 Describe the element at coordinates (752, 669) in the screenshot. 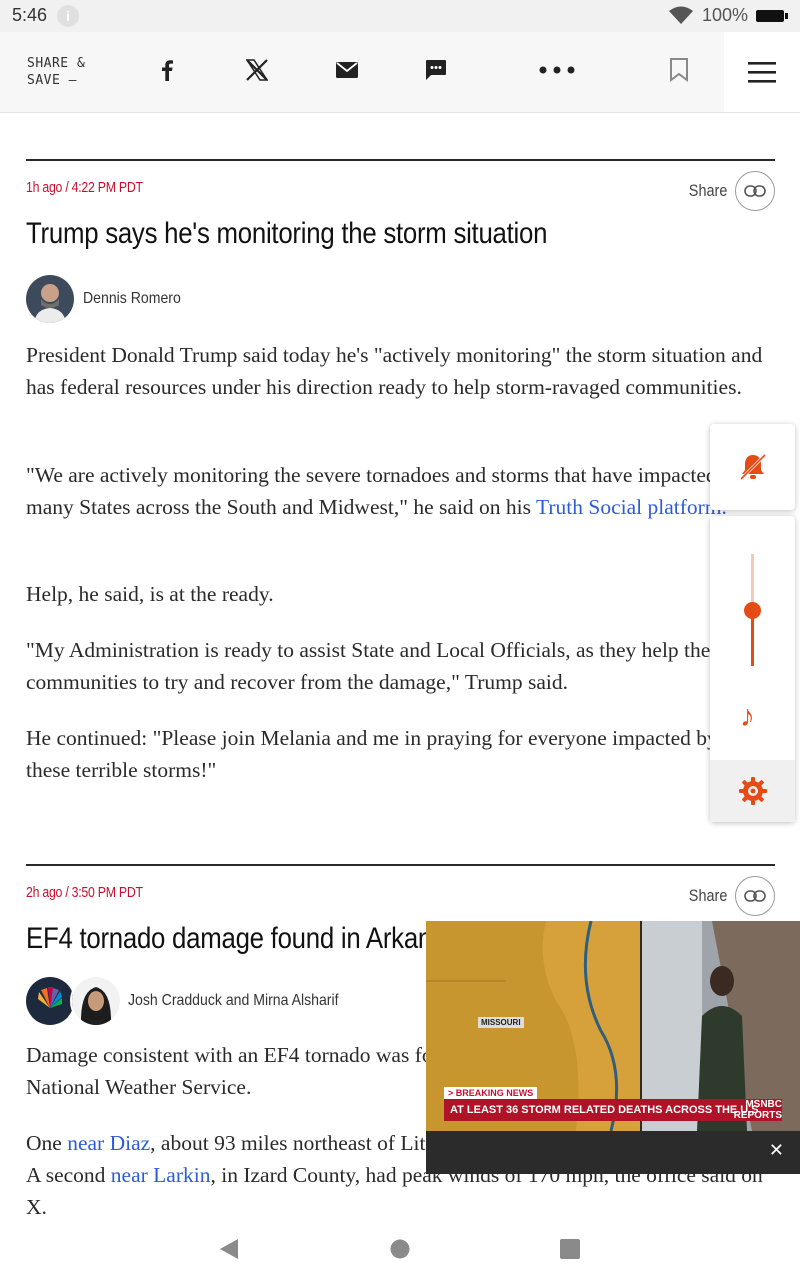

I see `audio-controls: ♪` at that location.